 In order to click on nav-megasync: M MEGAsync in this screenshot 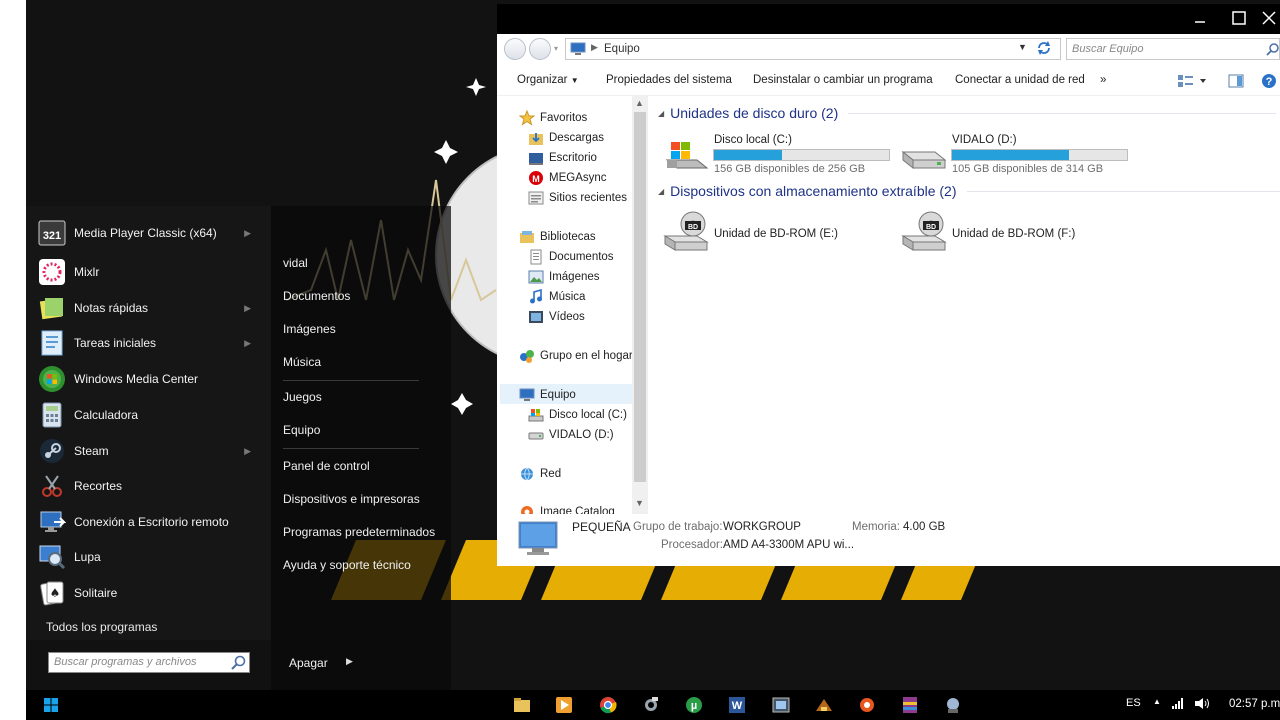, I will do `click(567, 178)`.